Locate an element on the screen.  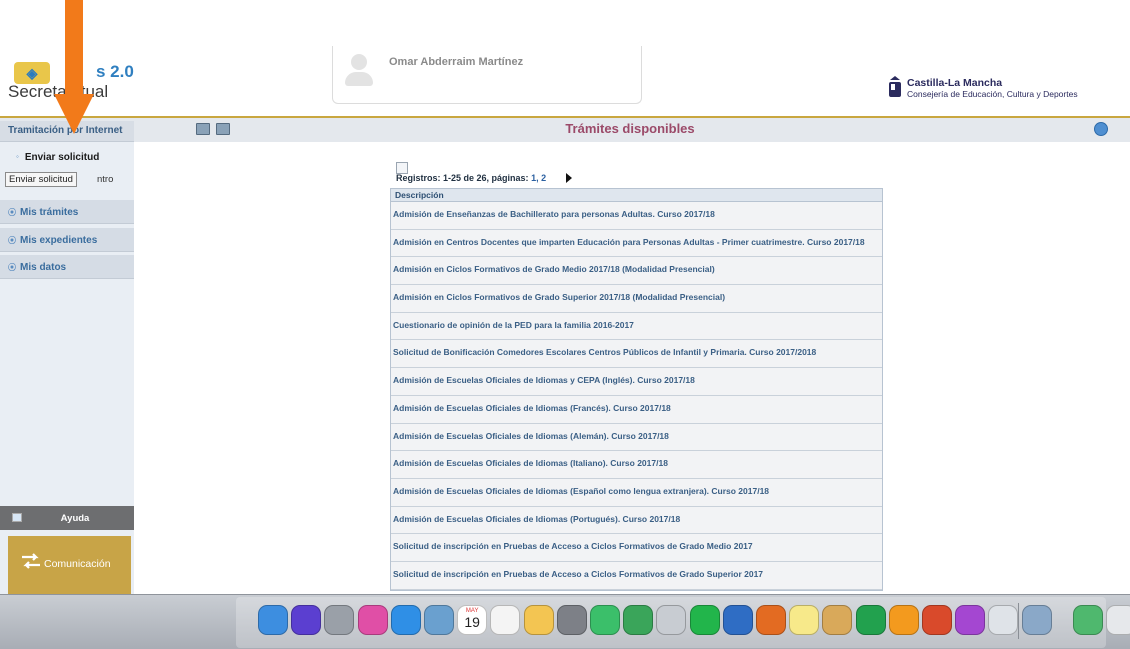
launchpad-icon is located at coordinates (339, 620).